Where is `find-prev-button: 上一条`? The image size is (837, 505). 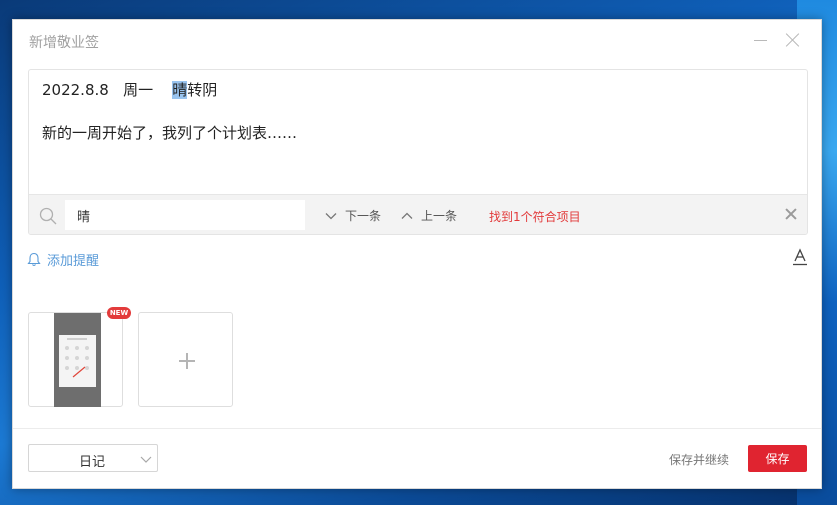 find-prev-button: 上一条 is located at coordinates (429, 215).